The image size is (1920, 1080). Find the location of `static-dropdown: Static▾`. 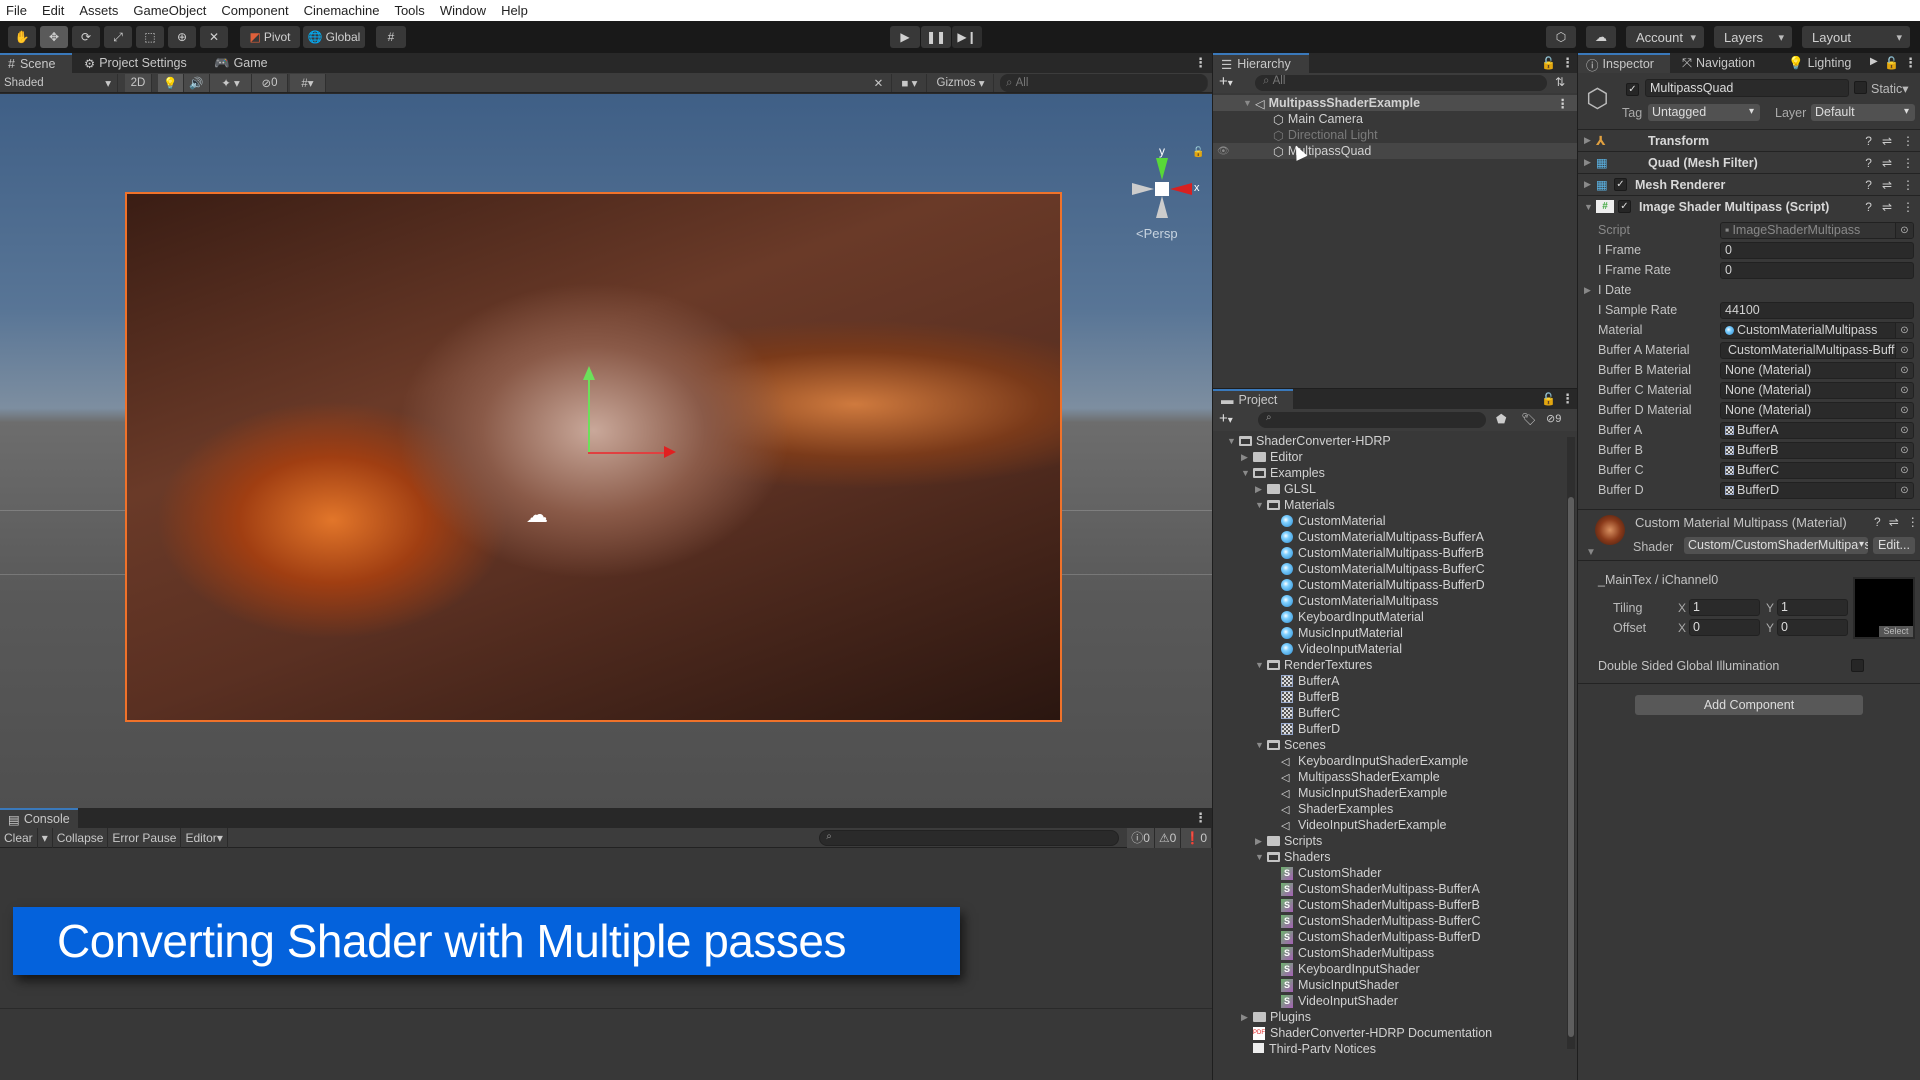

static-dropdown: Static▾ is located at coordinates (1890, 88).